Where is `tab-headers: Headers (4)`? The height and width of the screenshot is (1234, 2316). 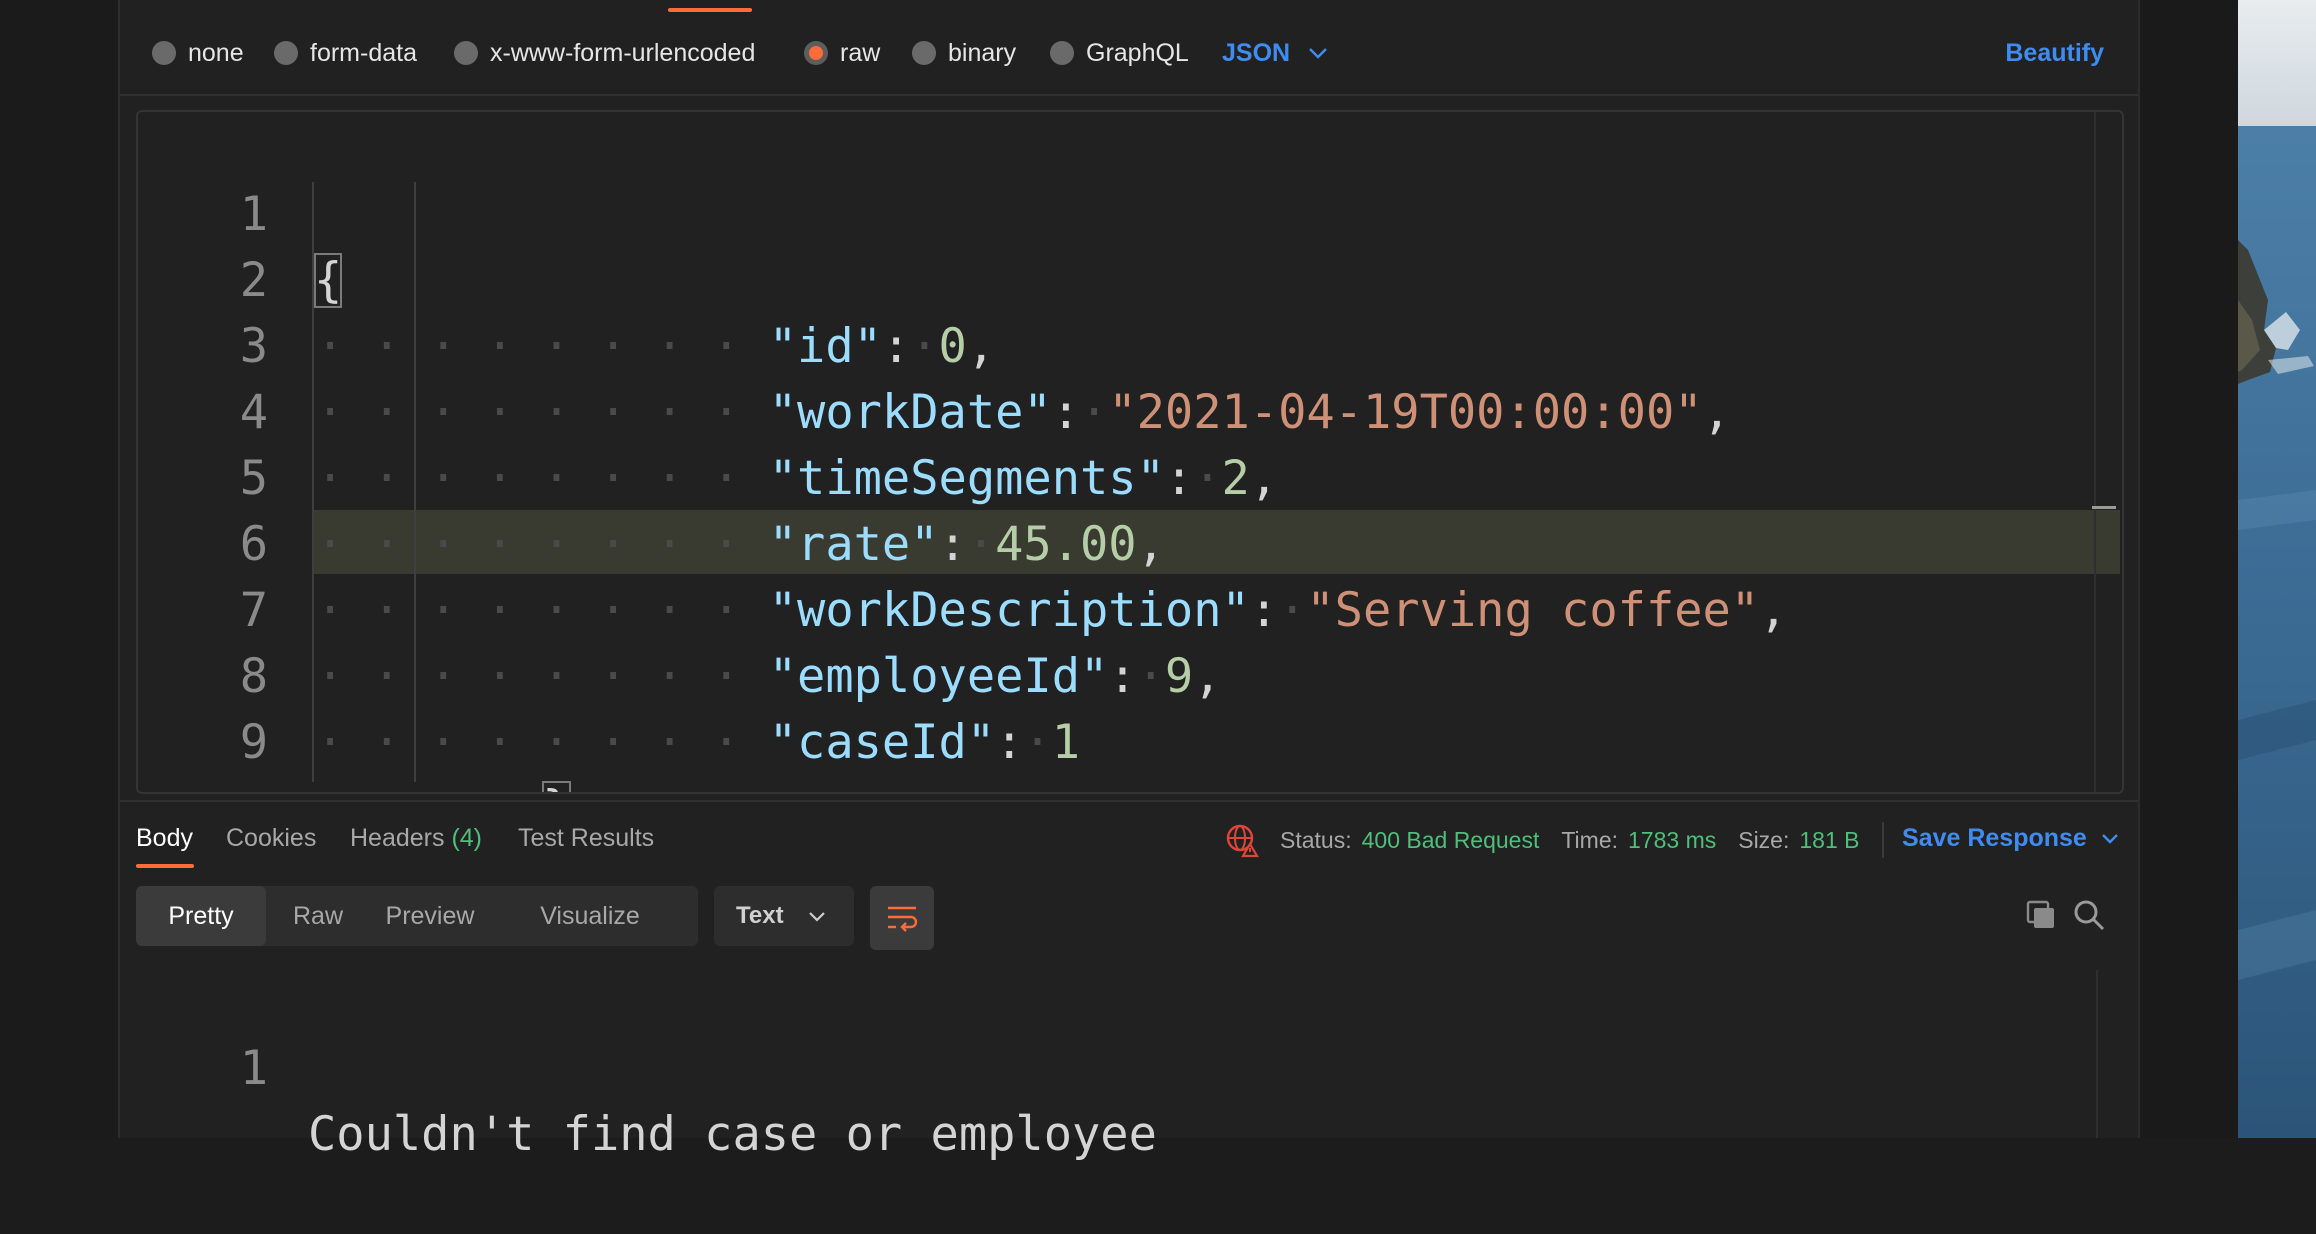 tab-headers: Headers (4) is located at coordinates (416, 838).